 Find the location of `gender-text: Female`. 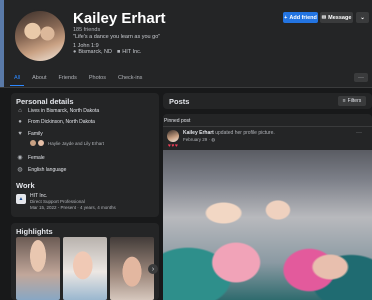

gender-text: Female is located at coordinates (36, 157).